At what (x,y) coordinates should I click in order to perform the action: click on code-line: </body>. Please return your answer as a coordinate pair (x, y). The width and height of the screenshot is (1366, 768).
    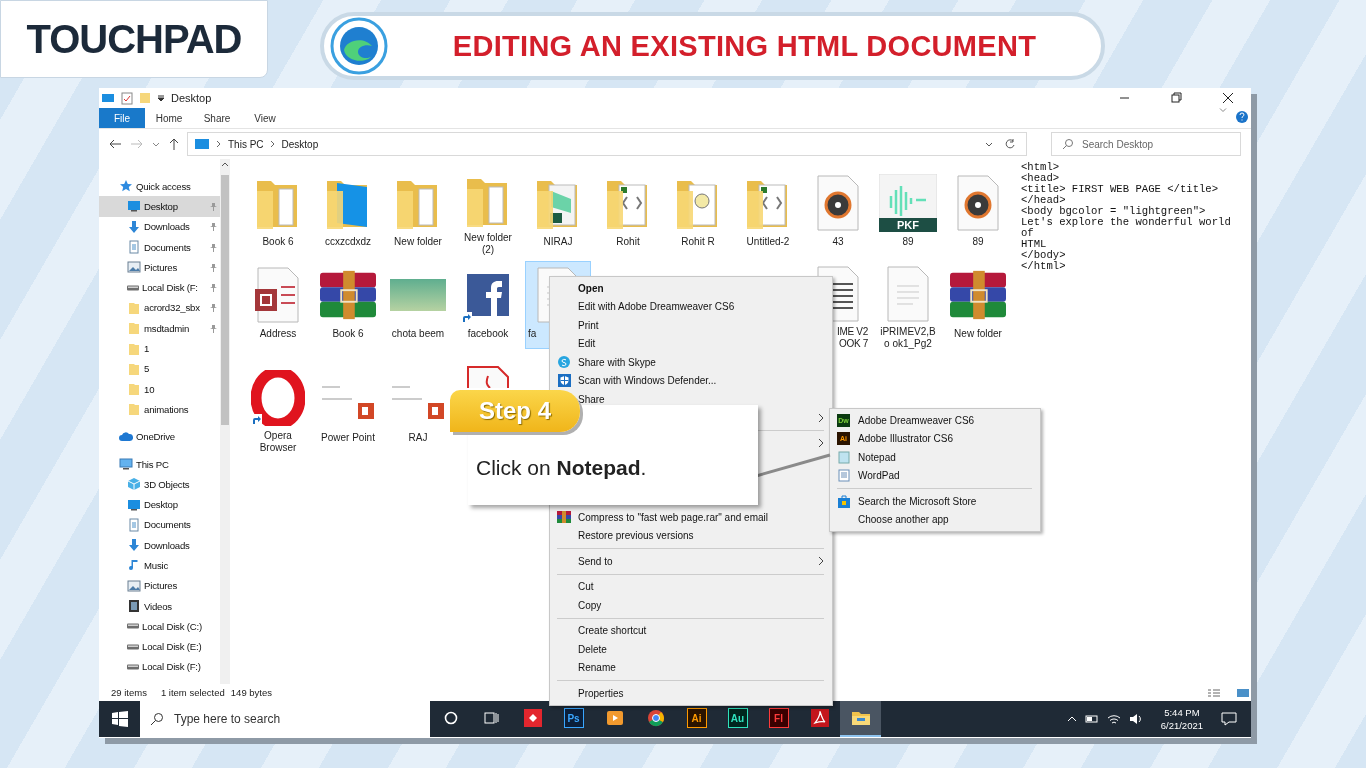
    Looking at the image, I should click on (1044, 255).